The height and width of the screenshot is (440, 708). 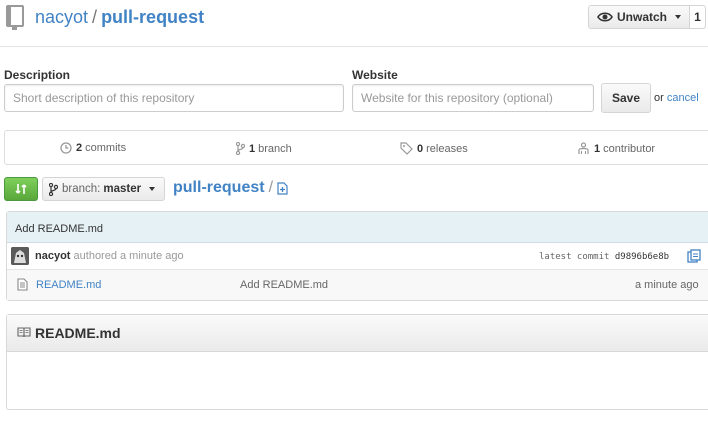 What do you see at coordinates (66, 148) in the screenshot?
I see `history-icon` at bounding box center [66, 148].